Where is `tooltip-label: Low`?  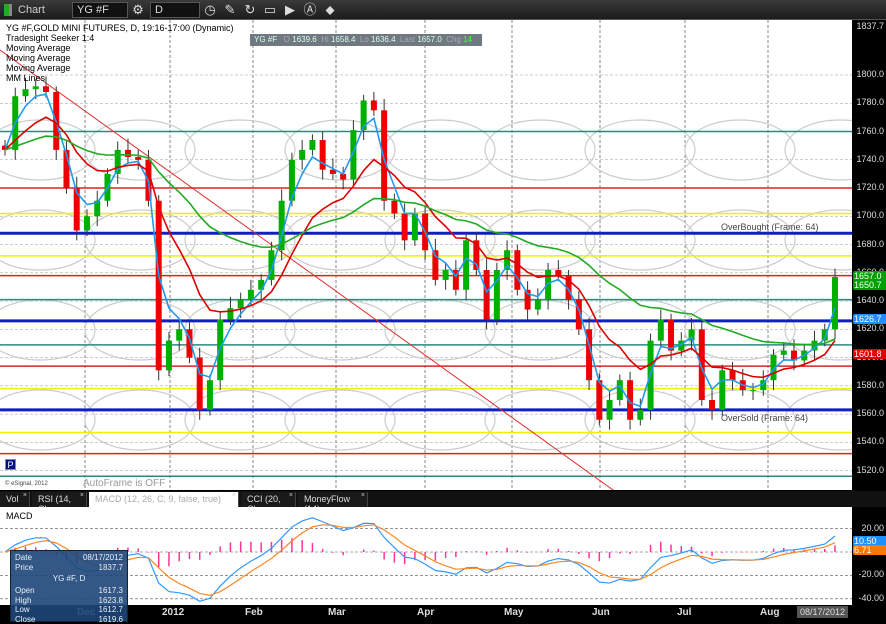
tooltip-label: Low is located at coordinates (22, 610).